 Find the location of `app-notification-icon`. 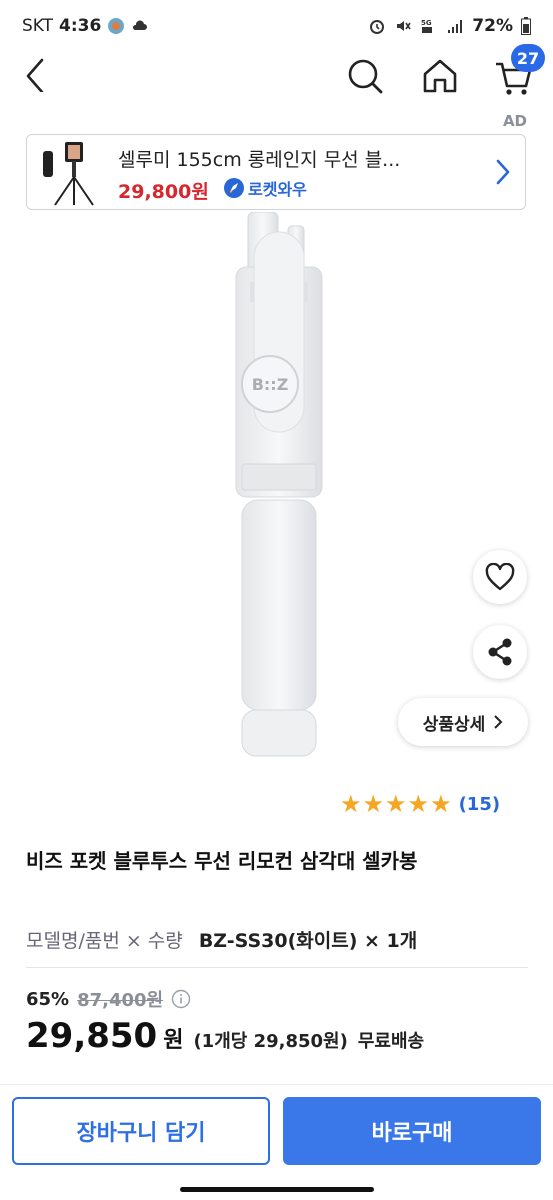

app-notification-icon is located at coordinates (116, 26).